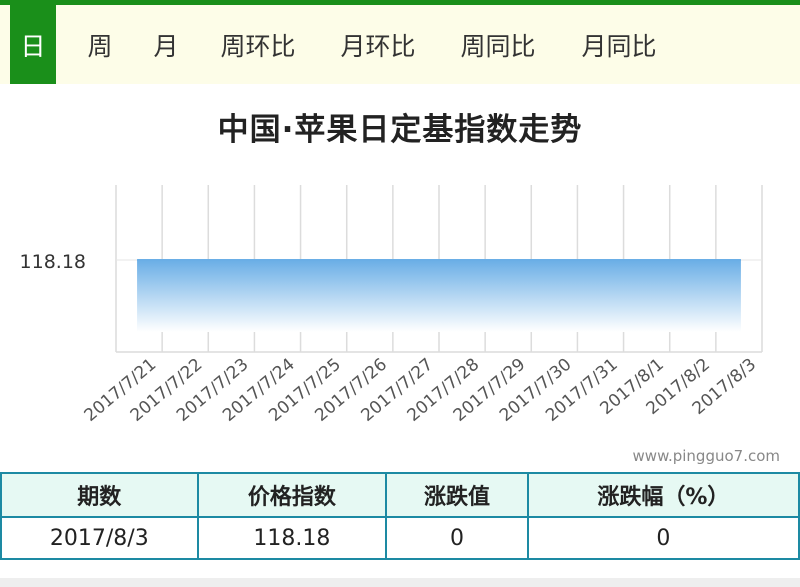 This screenshot has height=587, width=800. I want to click on bottom-divider, so click(400, 582).